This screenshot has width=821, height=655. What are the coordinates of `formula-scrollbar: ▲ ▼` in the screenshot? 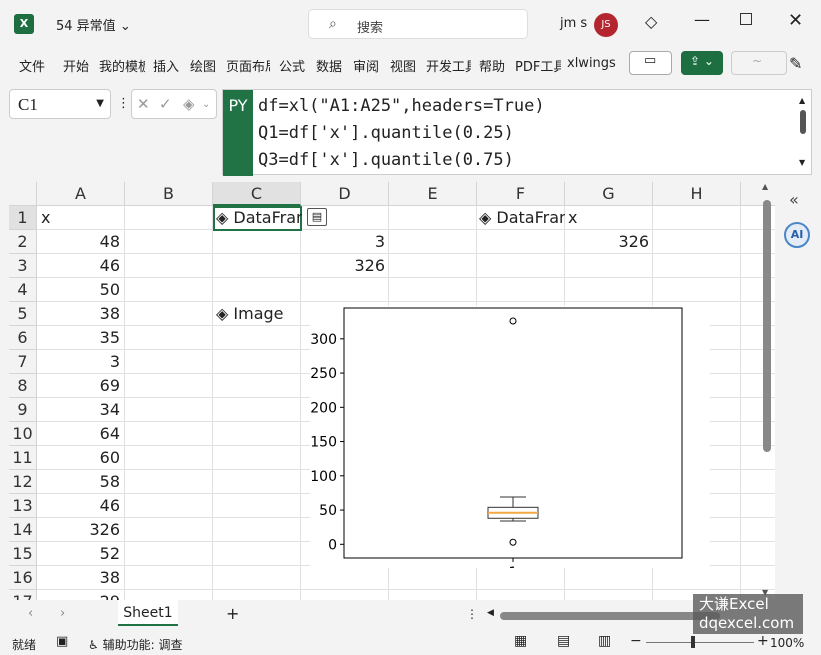 It's located at (803, 133).